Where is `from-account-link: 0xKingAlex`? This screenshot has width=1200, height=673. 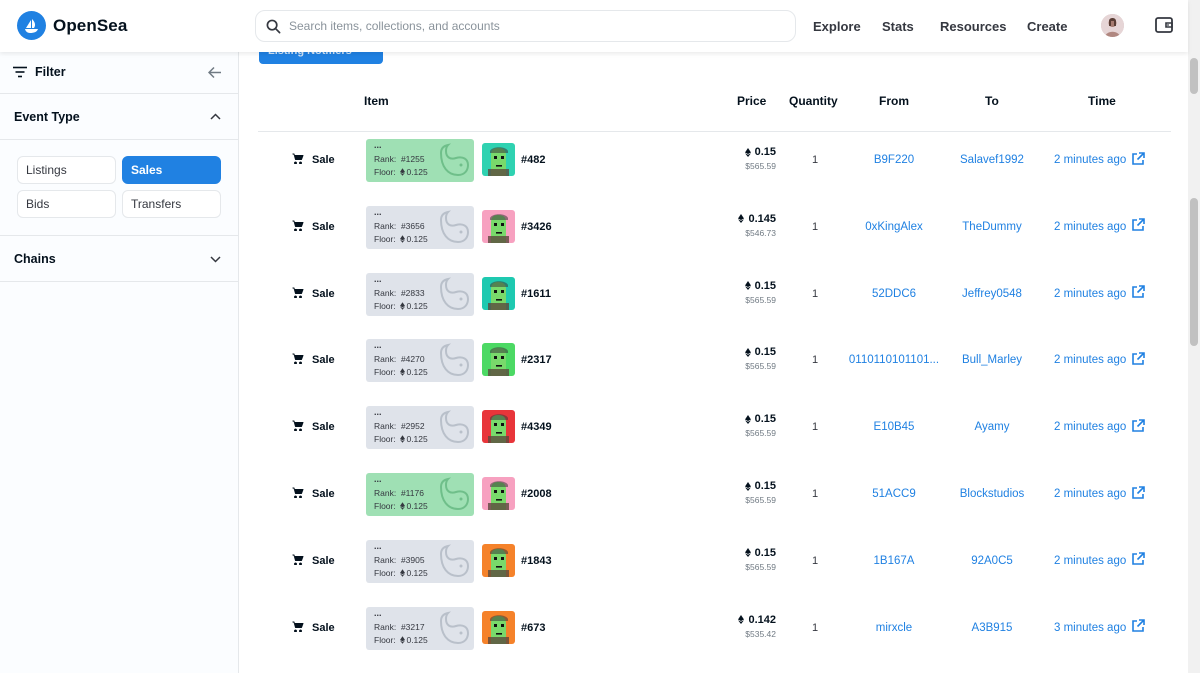
from-account-link: 0xKingAlex is located at coordinates (894, 227).